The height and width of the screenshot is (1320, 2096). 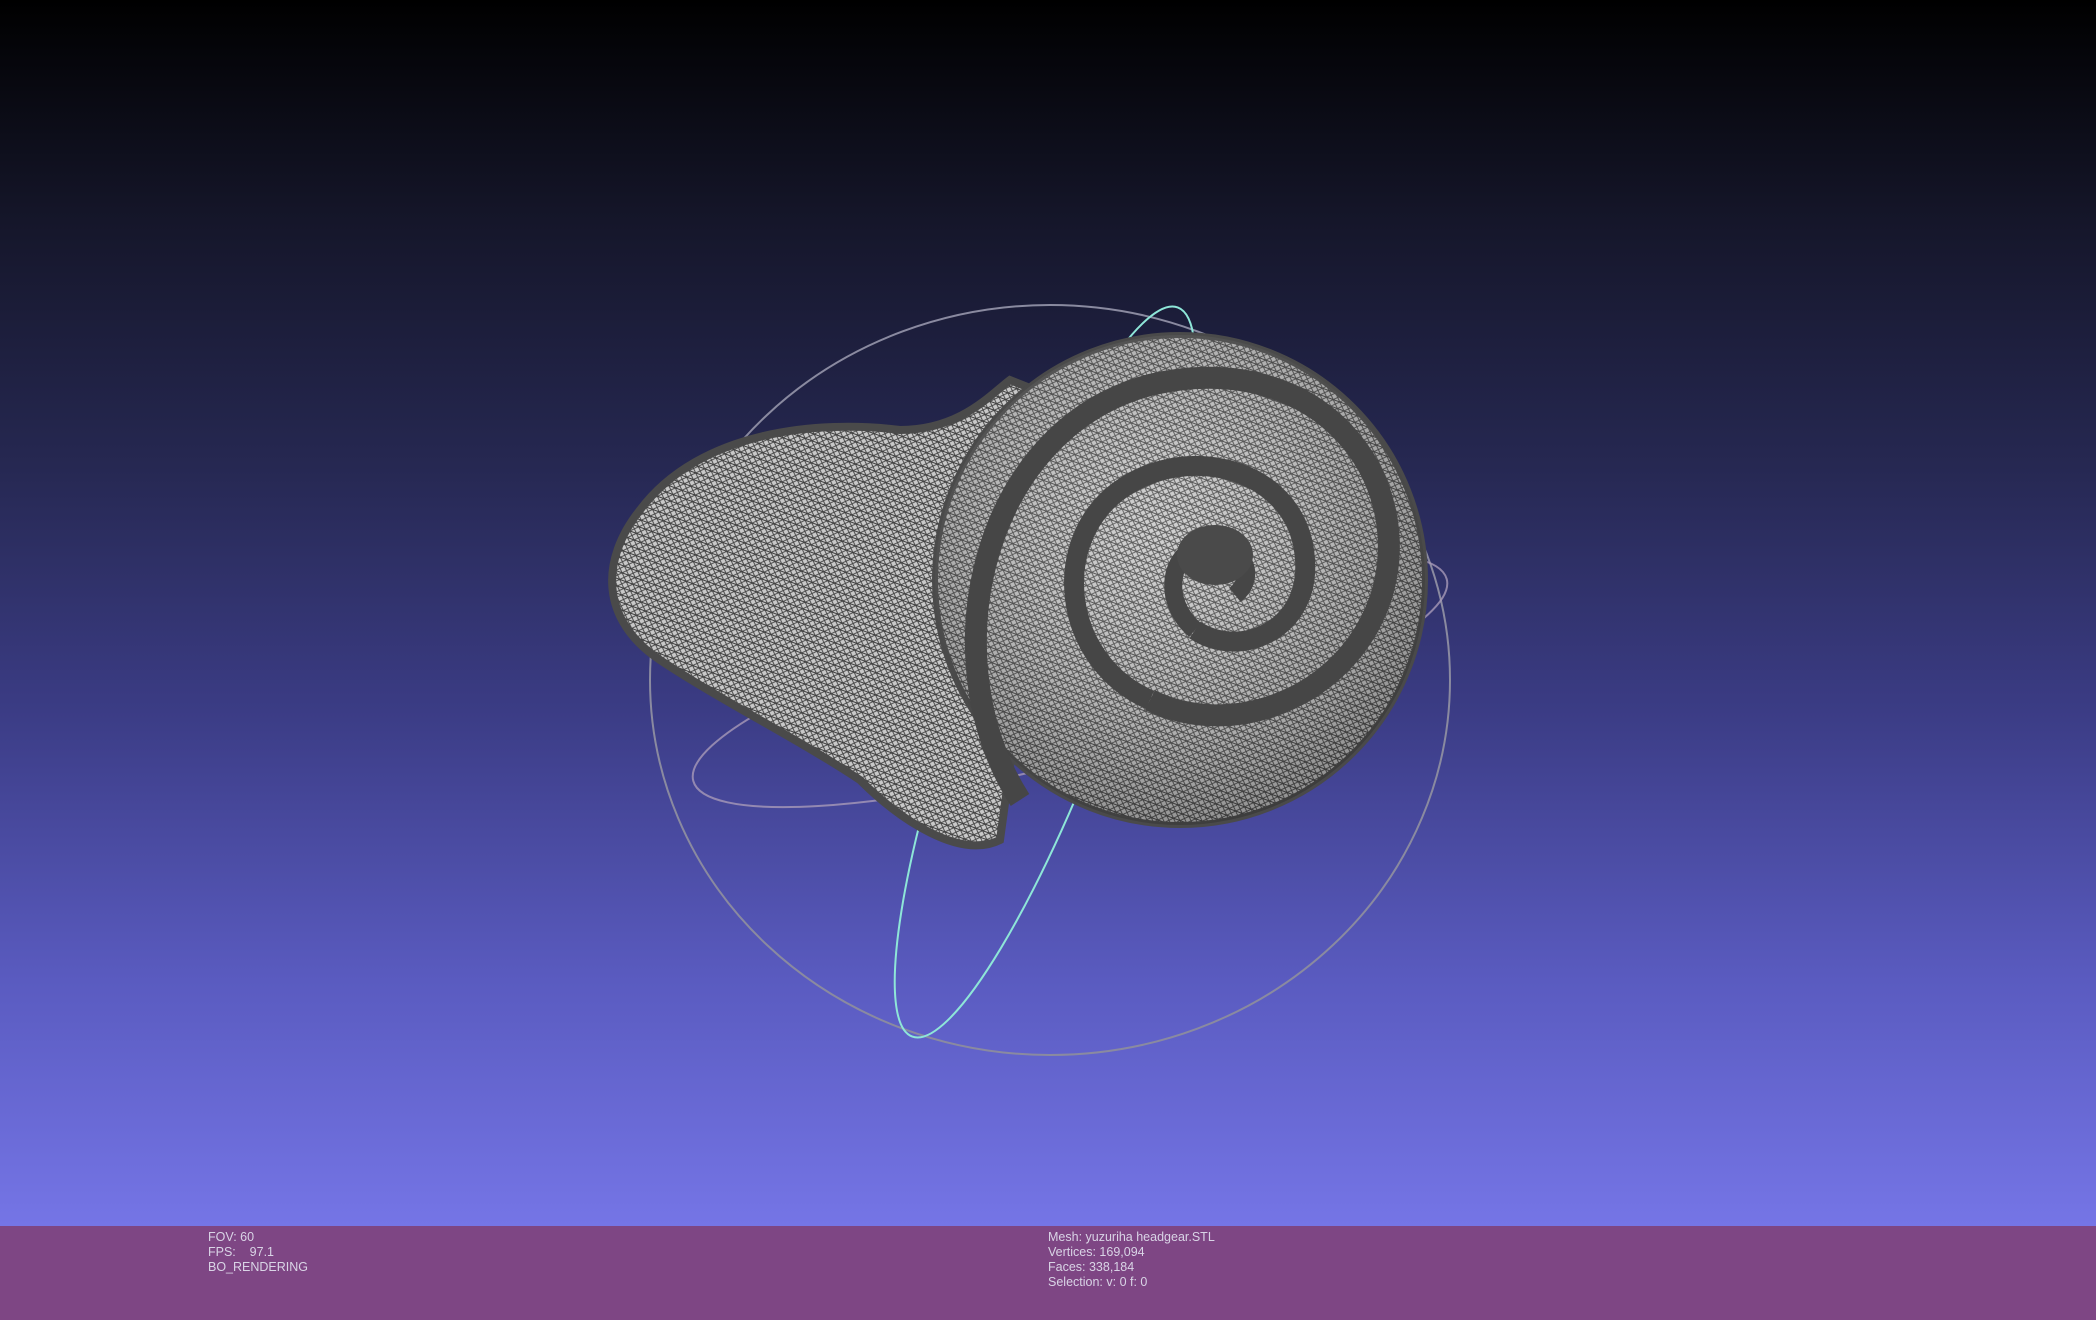 I want to click on vertices-readout: Vertices: 169,094, so click(x=1096, y=1252).